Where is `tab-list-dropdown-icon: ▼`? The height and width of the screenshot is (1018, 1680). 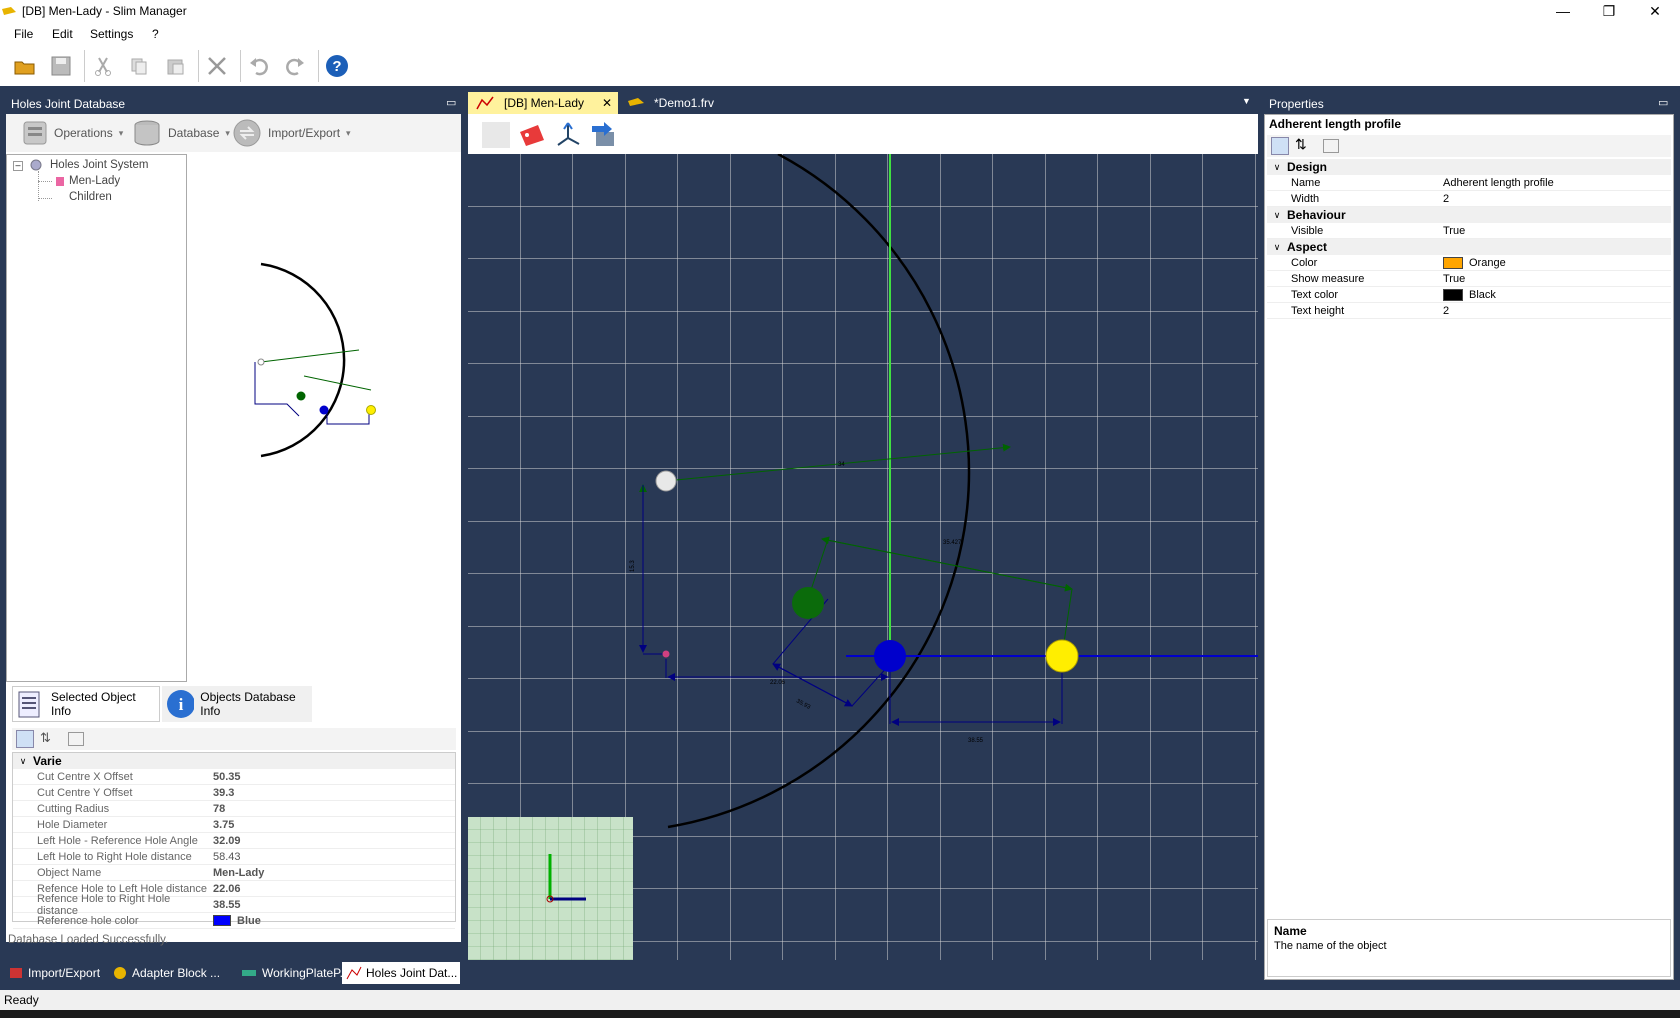 tab-list-dropdown-icon: ▼ is located at coordinates (1246, 101).